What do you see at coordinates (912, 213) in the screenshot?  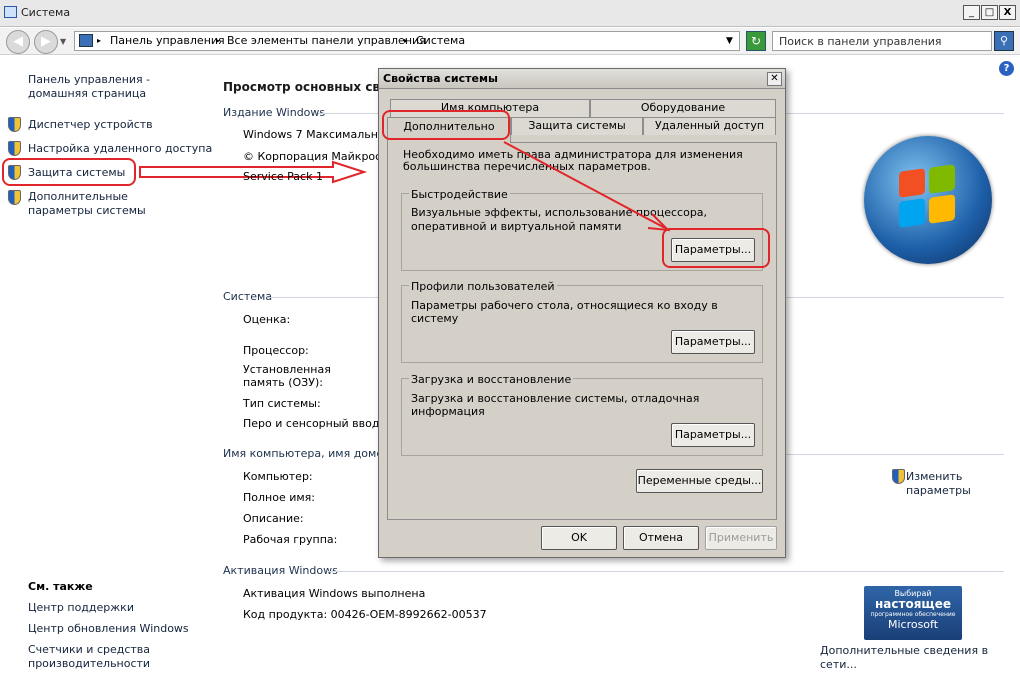 I see `logo-flag-blue` at bounding box center [912, 213].